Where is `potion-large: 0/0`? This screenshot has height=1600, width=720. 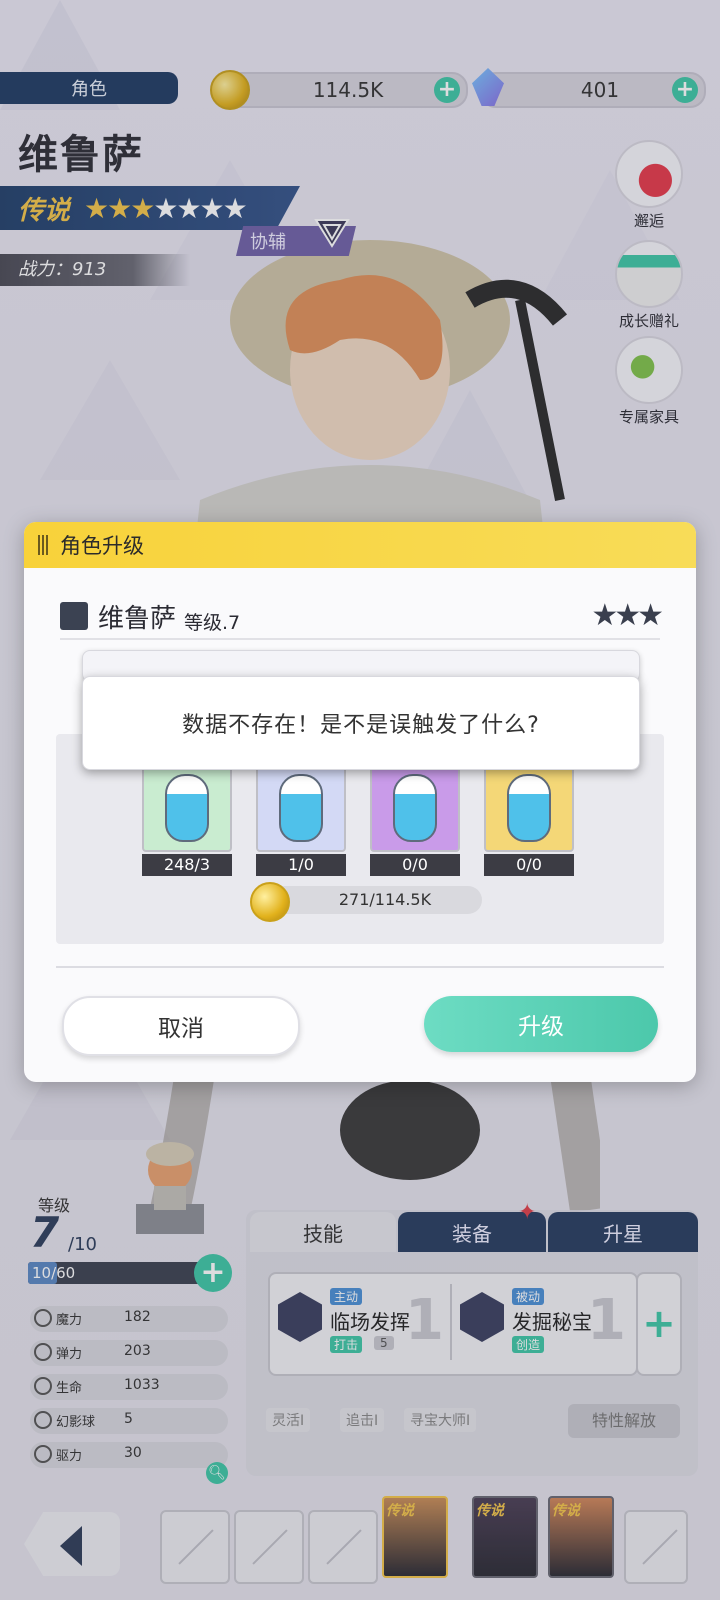
potion-large: 0/0 is located at coordinates (415, 819).